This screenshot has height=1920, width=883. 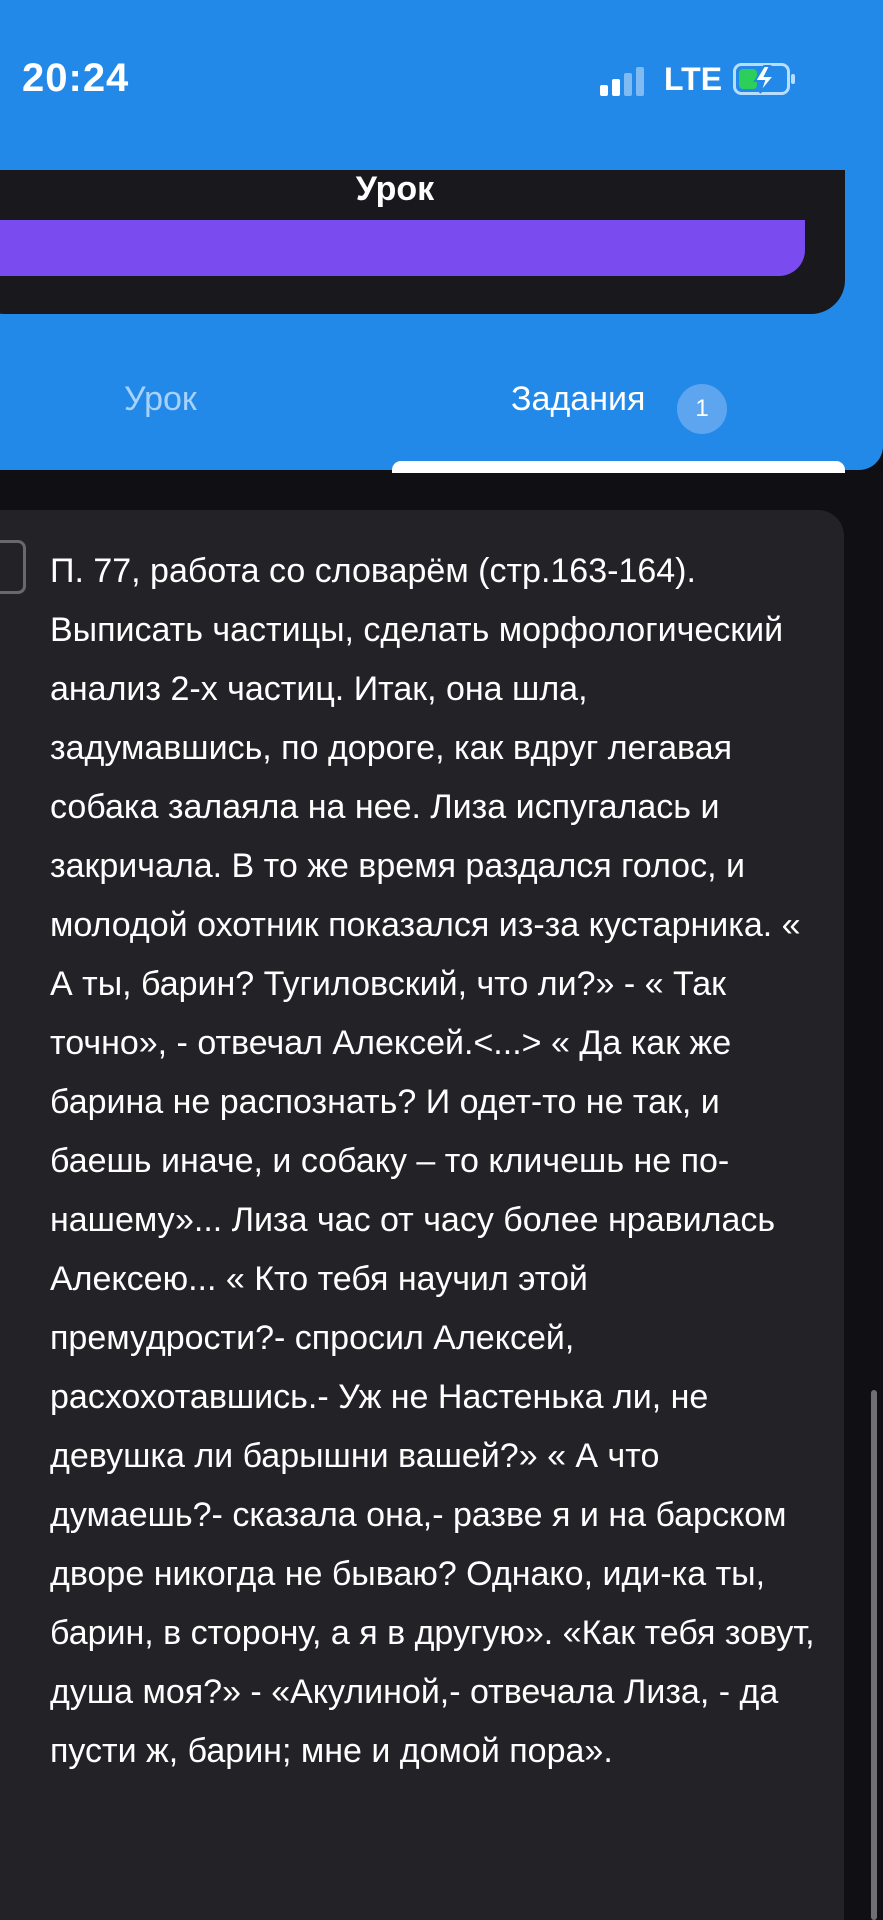 I want to click on scrollbar-thumb, so click(x=874, y=1655).